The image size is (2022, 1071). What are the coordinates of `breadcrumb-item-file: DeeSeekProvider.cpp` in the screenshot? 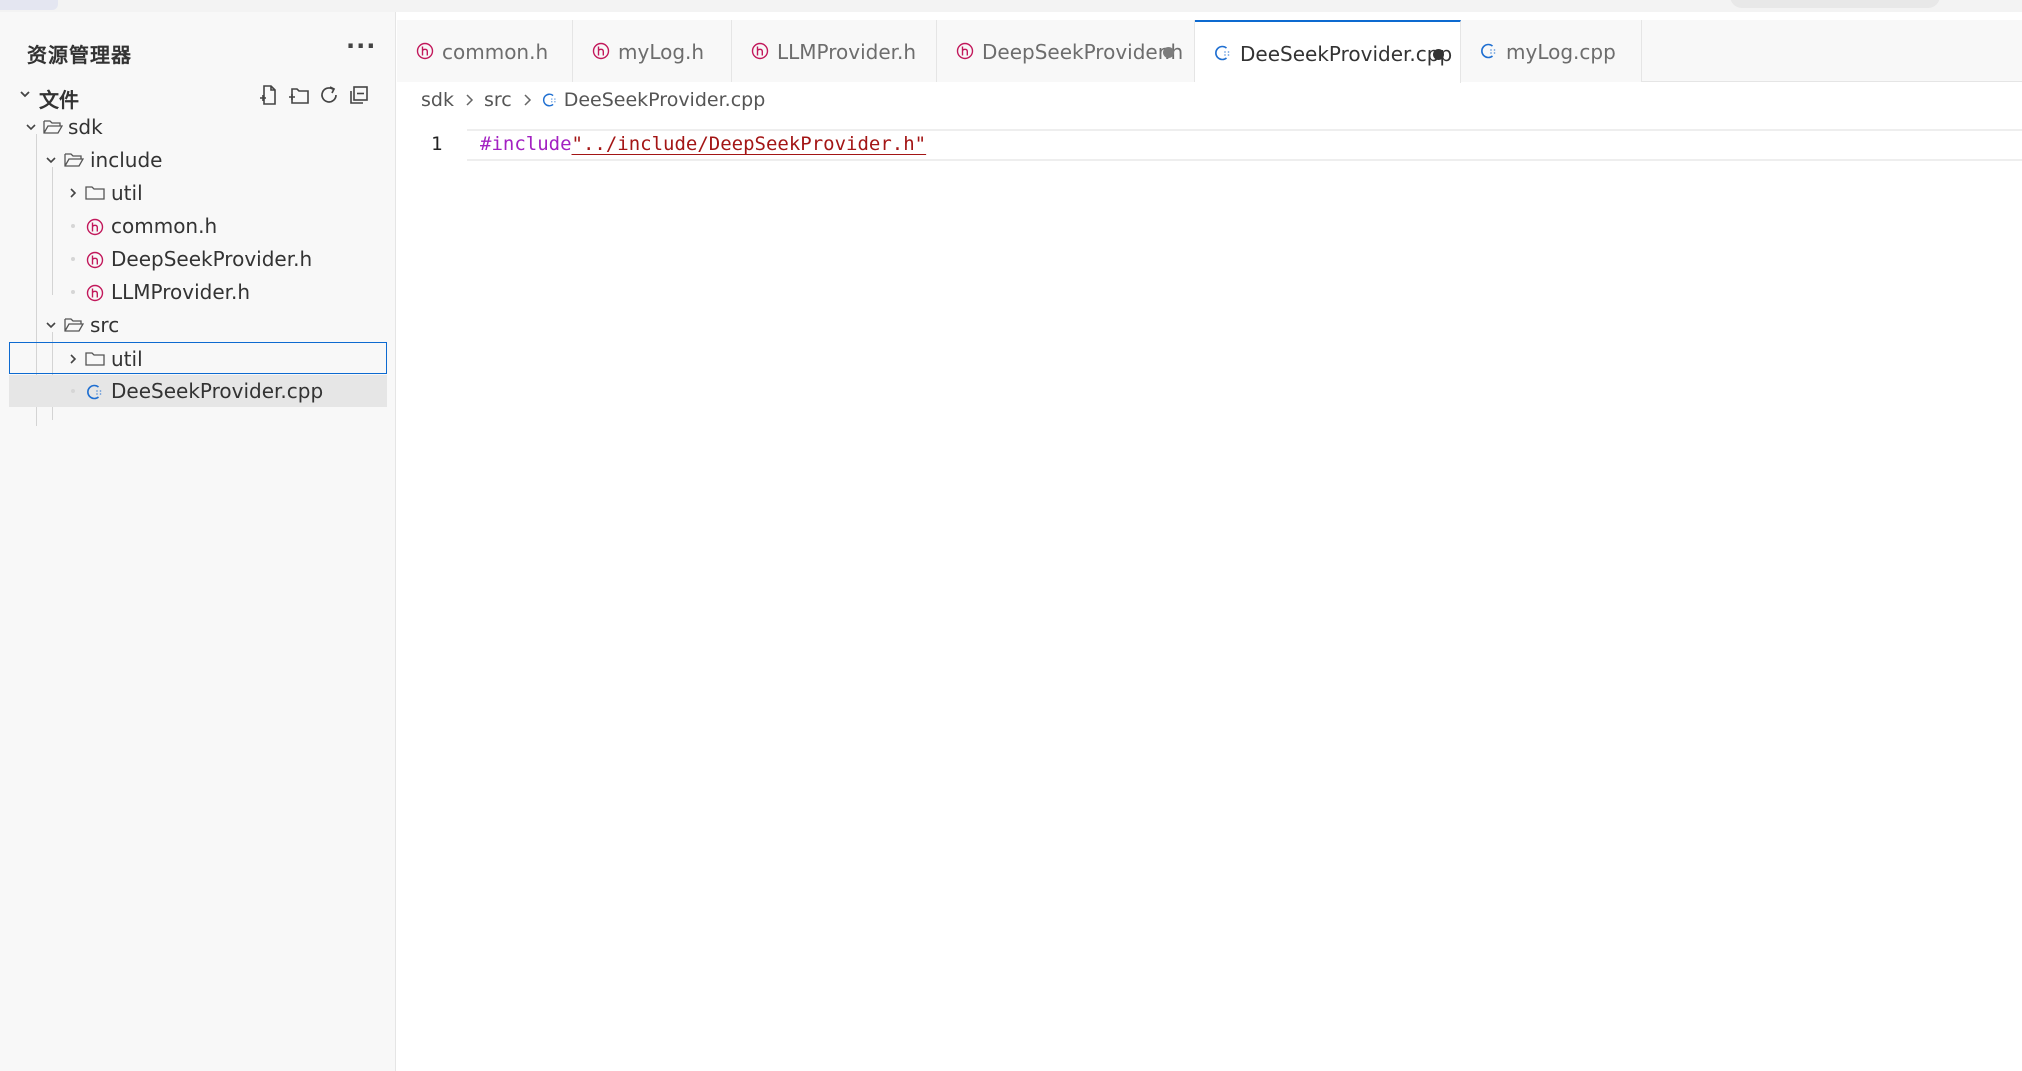 It's located at (665, 100).